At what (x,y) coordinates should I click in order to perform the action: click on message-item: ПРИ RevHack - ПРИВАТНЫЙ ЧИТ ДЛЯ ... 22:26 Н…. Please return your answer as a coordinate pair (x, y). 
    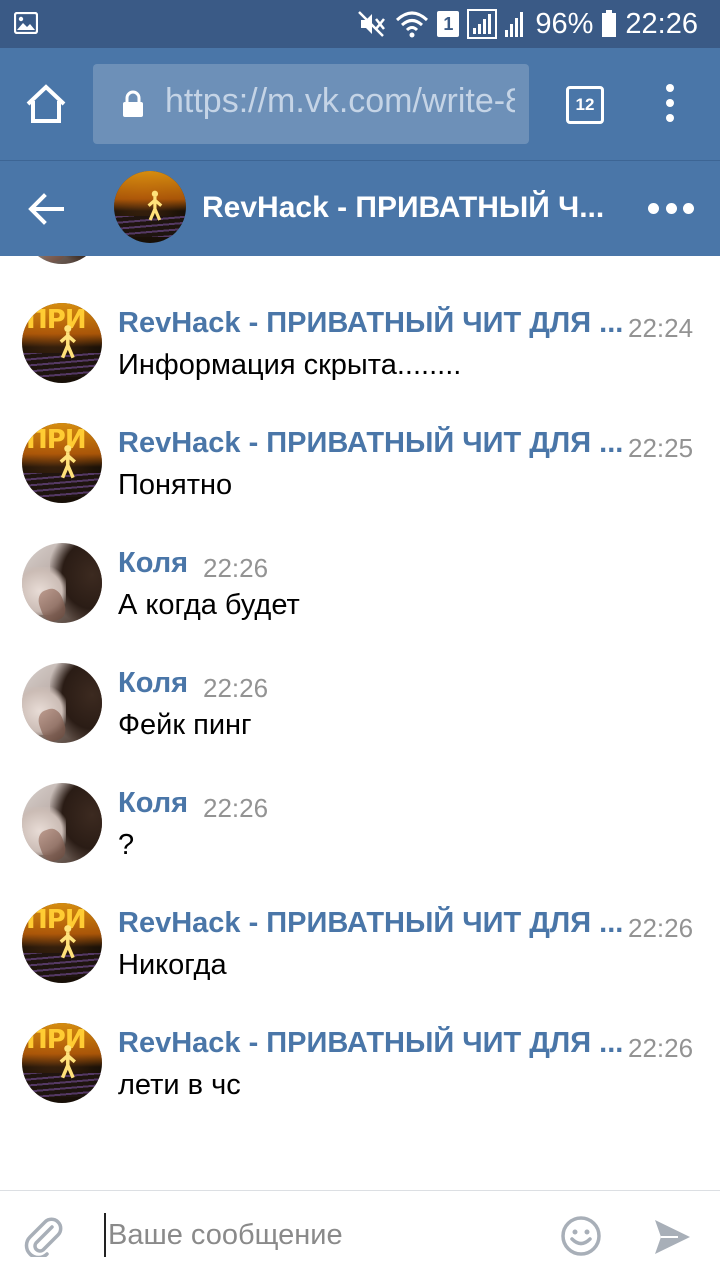
    Looking at the image, I should click on (360, 958).